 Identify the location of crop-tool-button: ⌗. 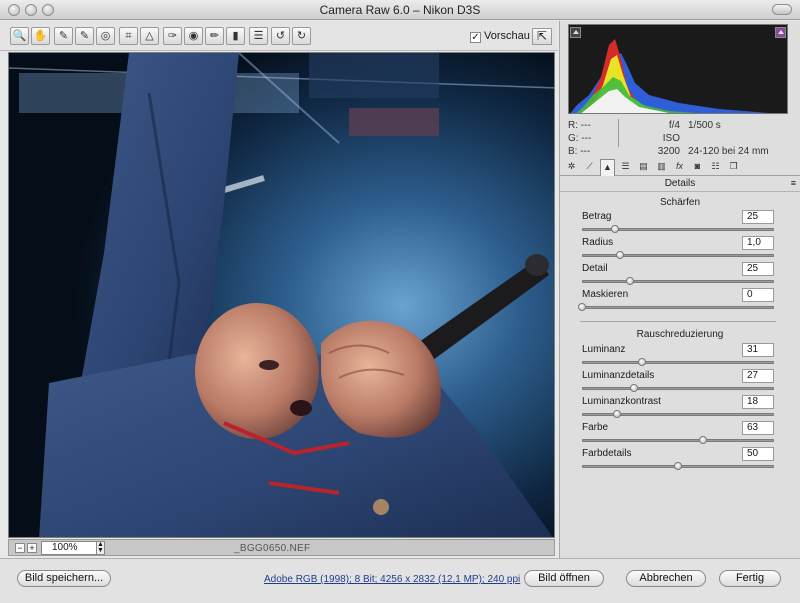
(128, 36).